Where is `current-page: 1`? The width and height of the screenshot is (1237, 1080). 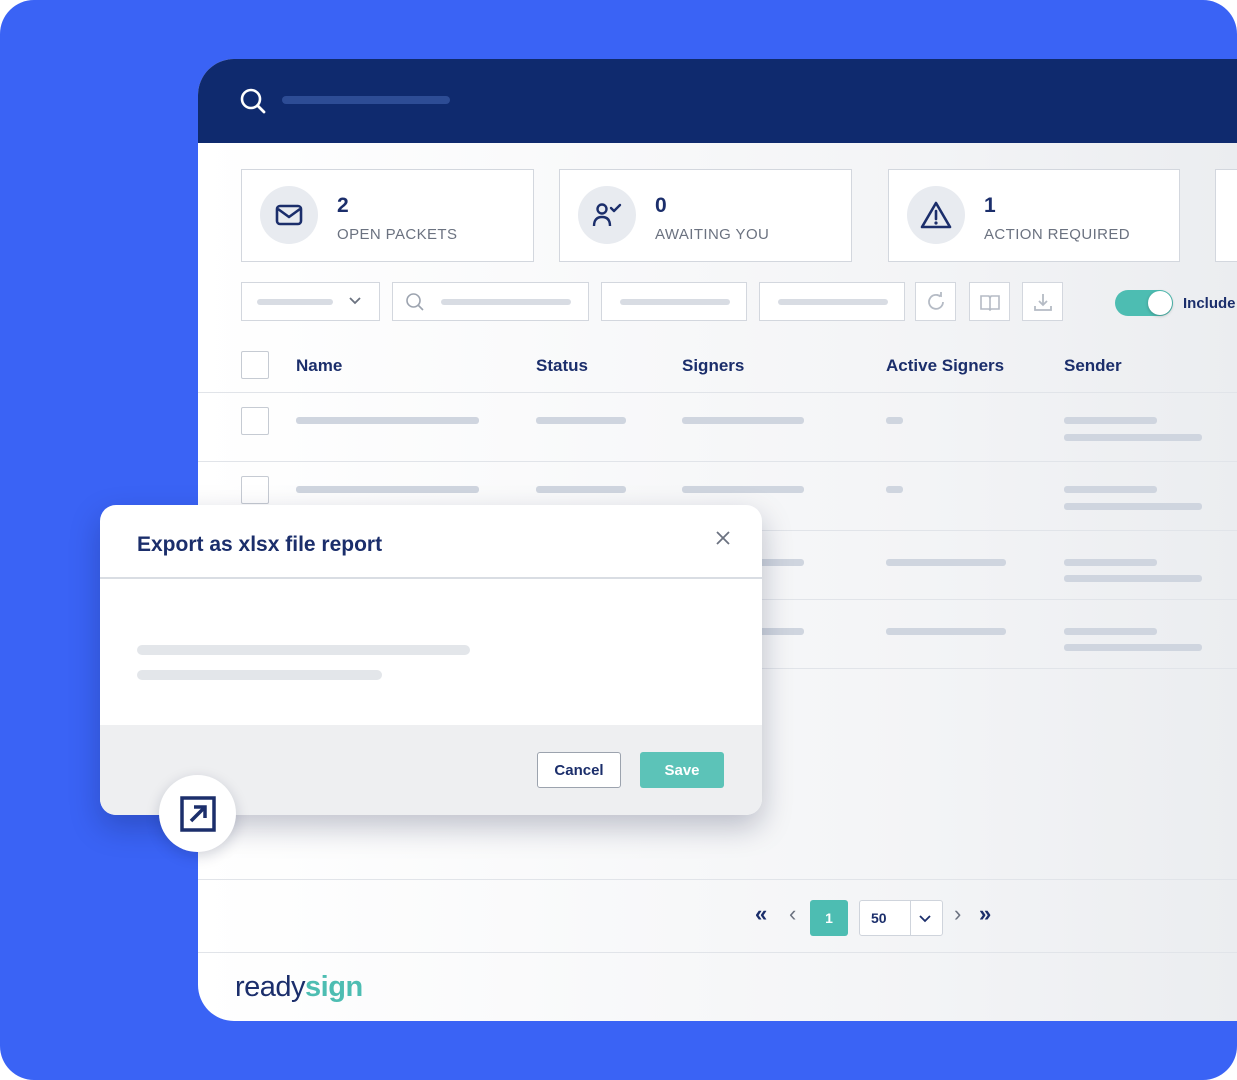
current-page: 1 is located at coordinates (829, 918).